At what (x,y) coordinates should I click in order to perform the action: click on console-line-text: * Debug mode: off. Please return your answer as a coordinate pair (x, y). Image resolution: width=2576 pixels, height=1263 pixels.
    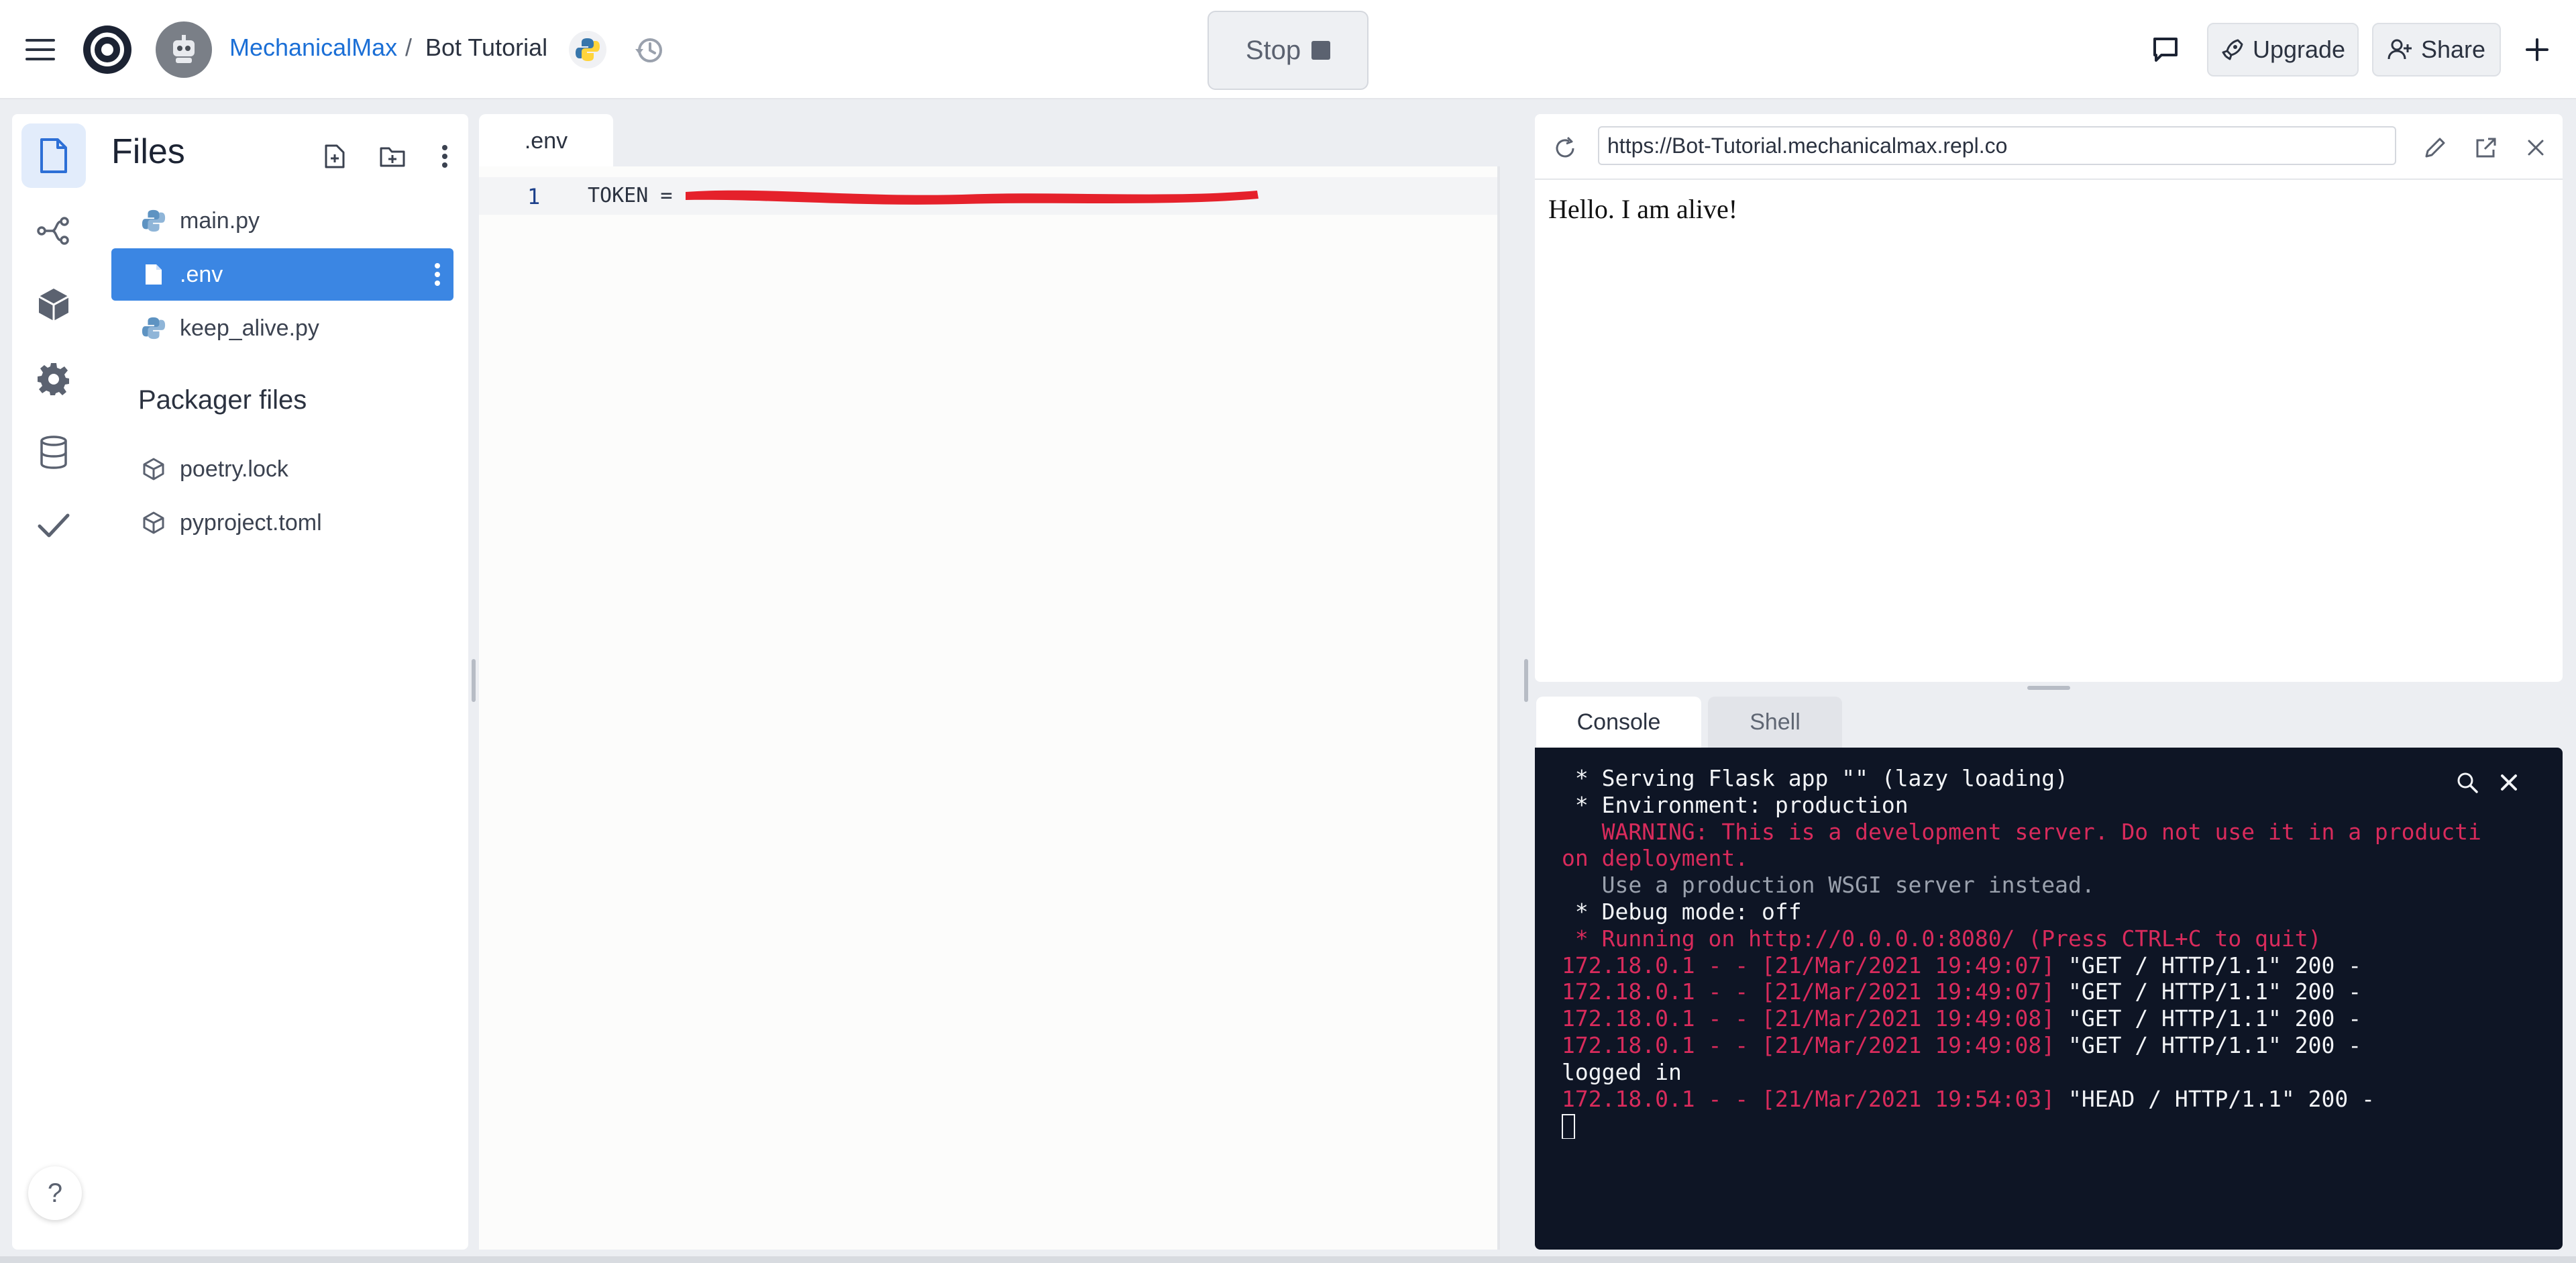
    Looking at the image, I should click on (1682, 911).